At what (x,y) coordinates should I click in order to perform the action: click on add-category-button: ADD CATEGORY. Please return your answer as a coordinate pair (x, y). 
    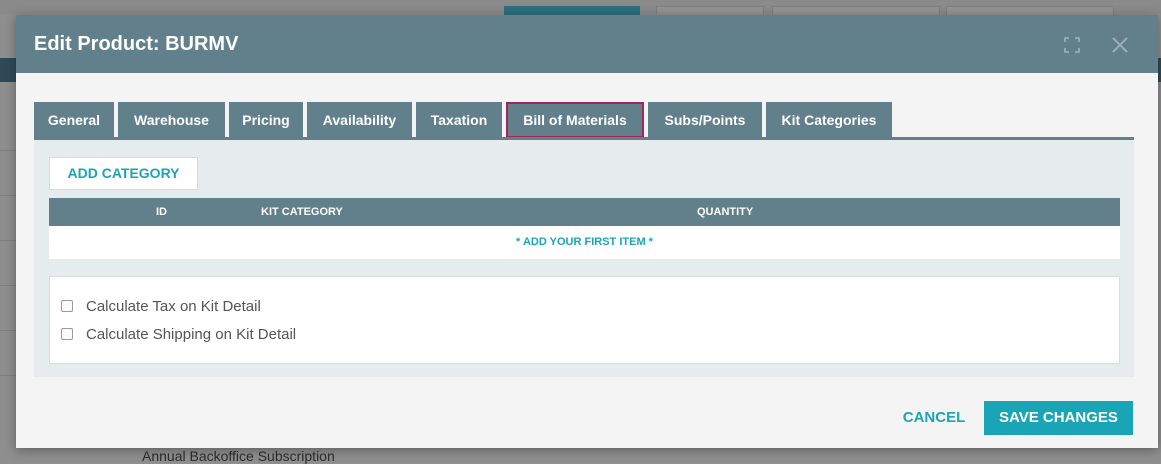
    Looking at the image, I should click on (123, 173).